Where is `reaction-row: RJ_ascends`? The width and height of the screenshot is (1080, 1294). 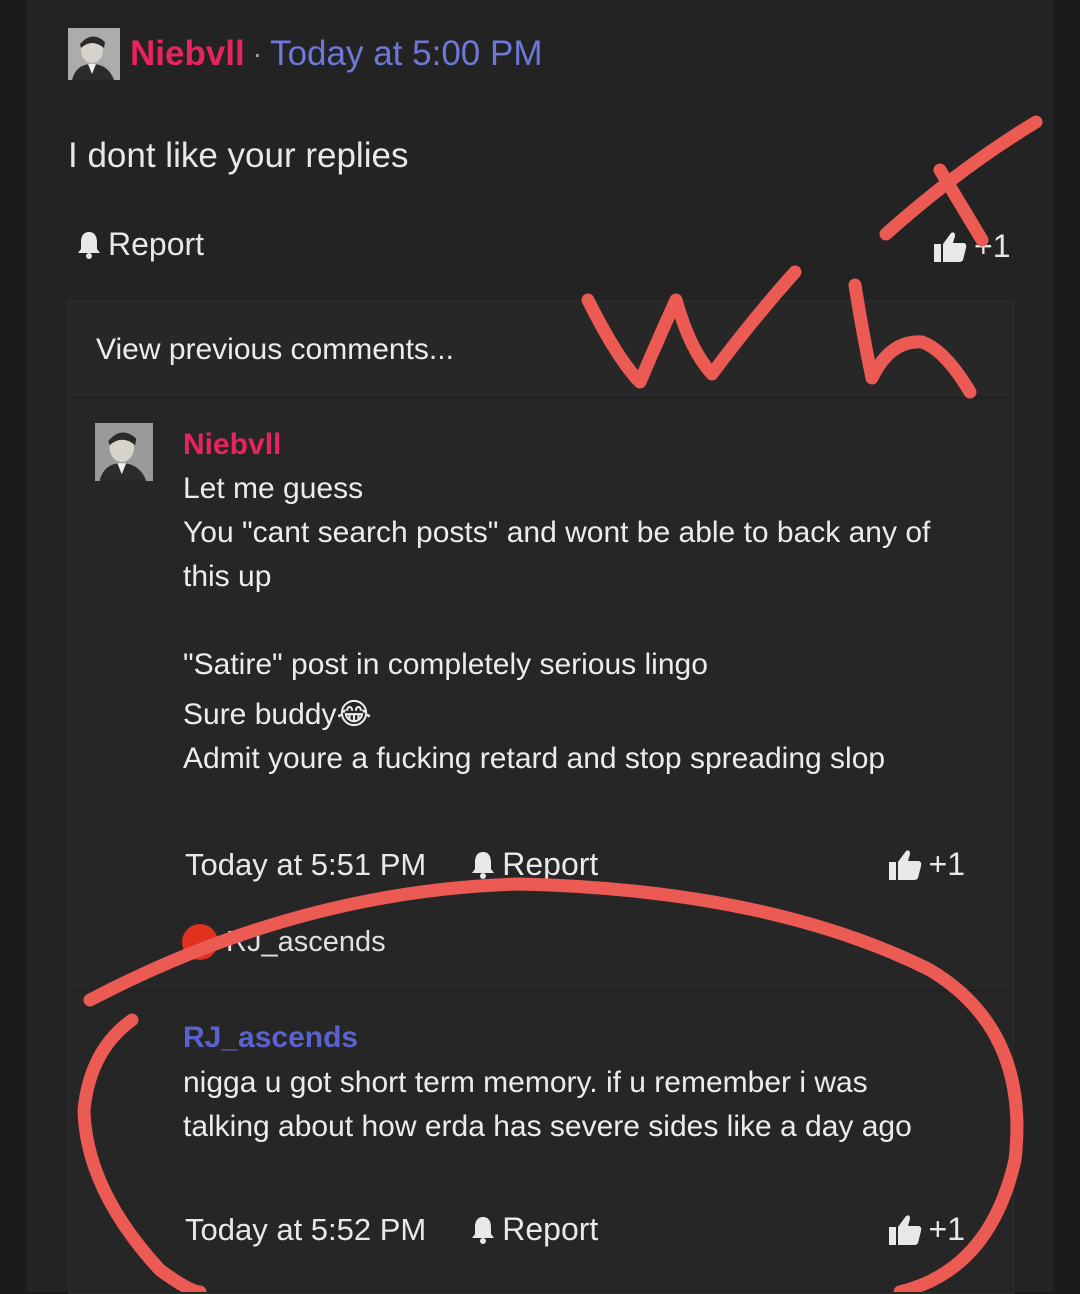
reaction-row: RJ_ascends is located at coordinates (284, 942).